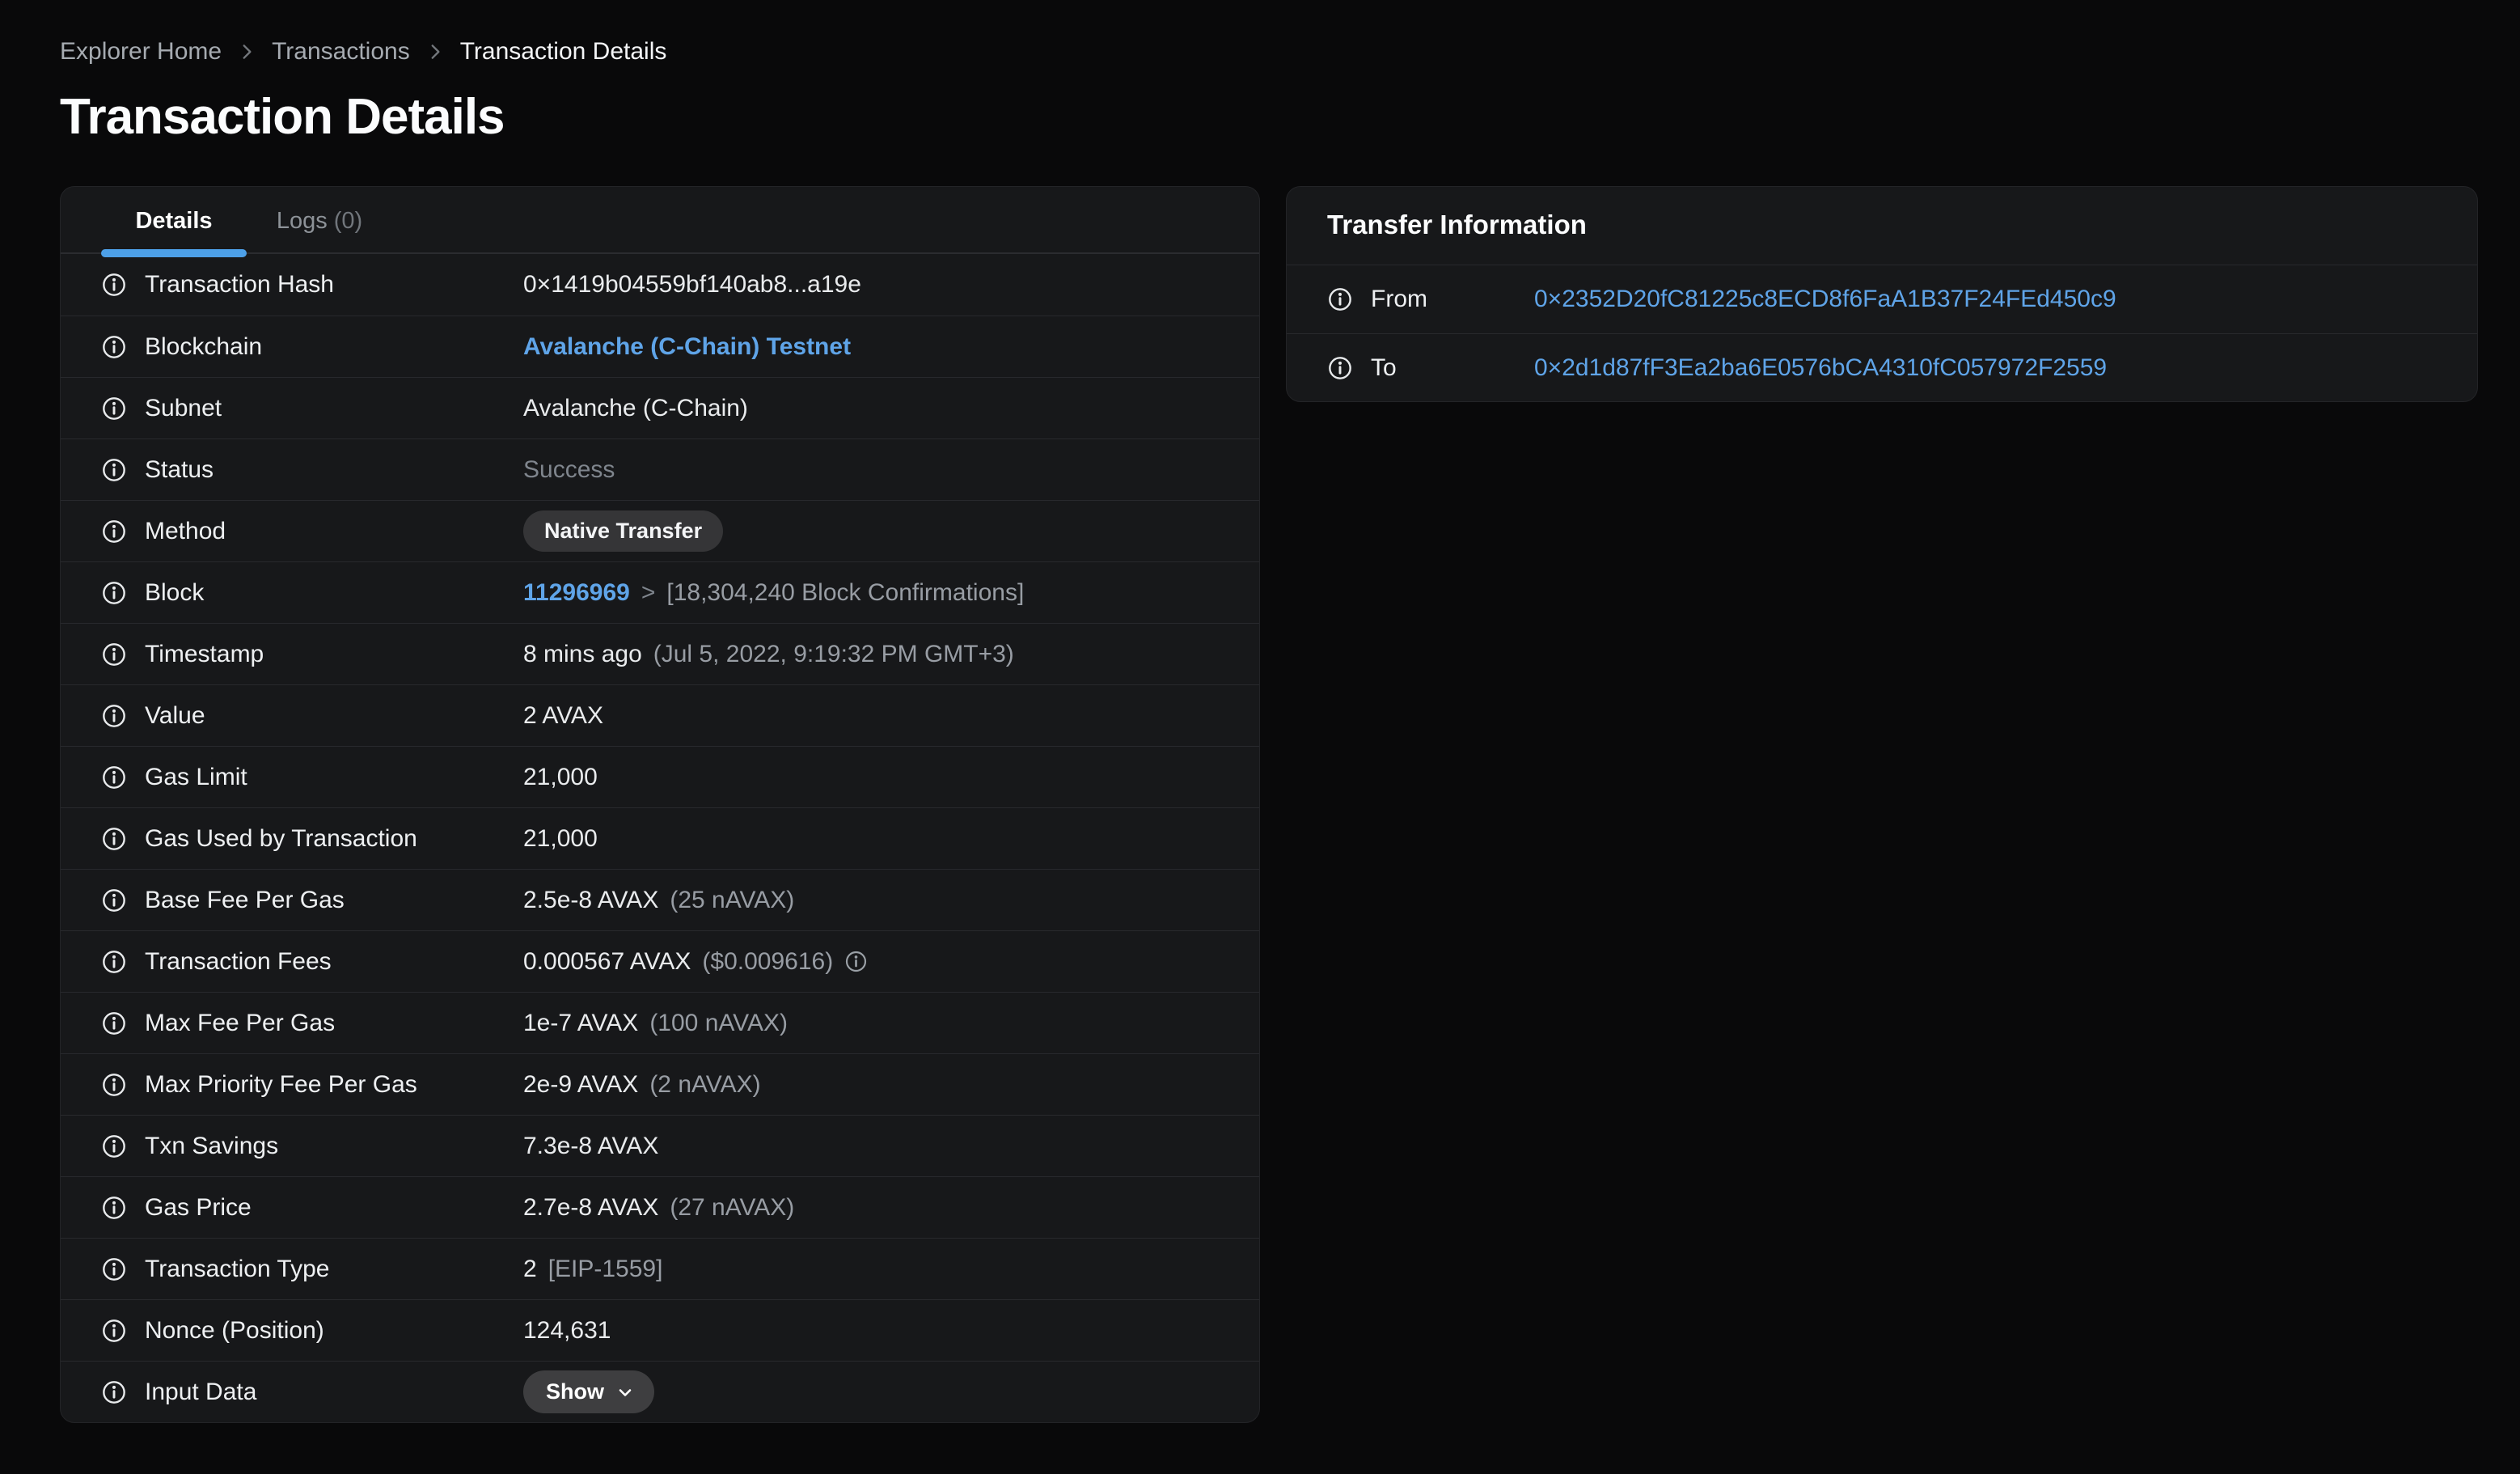 The height and width of the screenshot is (1474, 2520). Describe the element at coordinates (642, 1085) in the screenshot. I see `row-value: 2e-9 AVAX (2 nAVAX)` at that location.